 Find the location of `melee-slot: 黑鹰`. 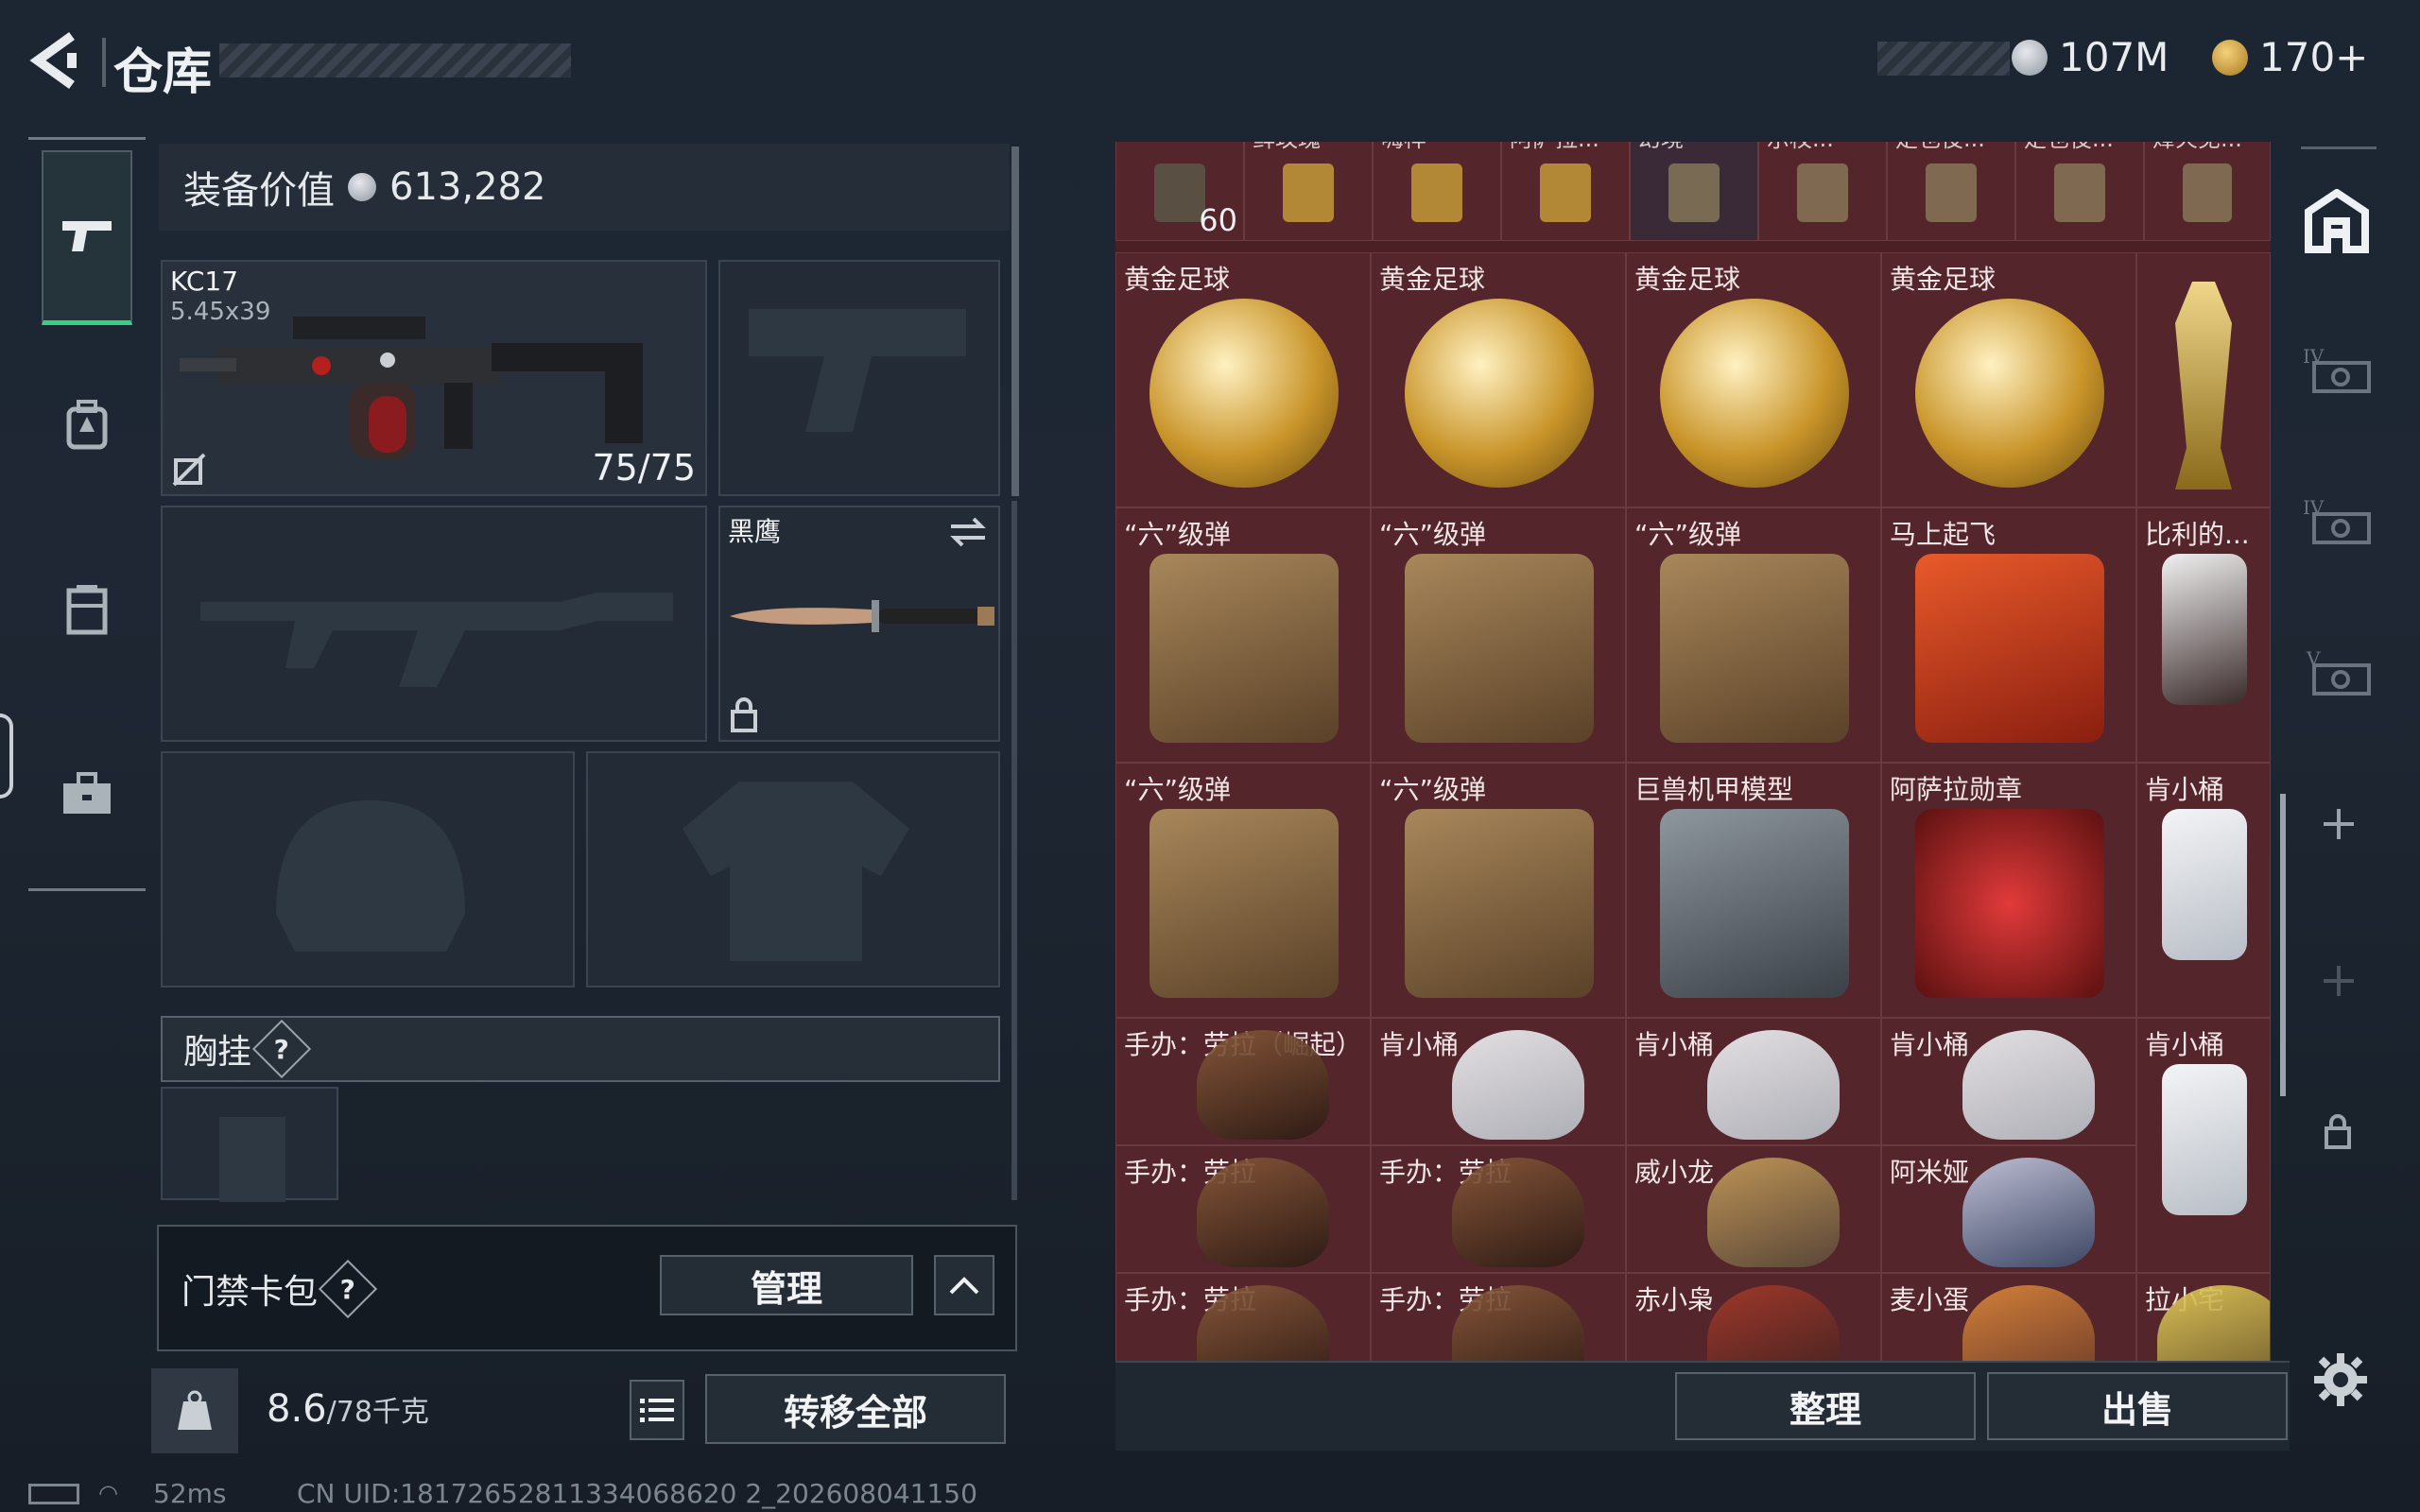

melee-slot: 黑鹰 is located at coordinates (859, 624).